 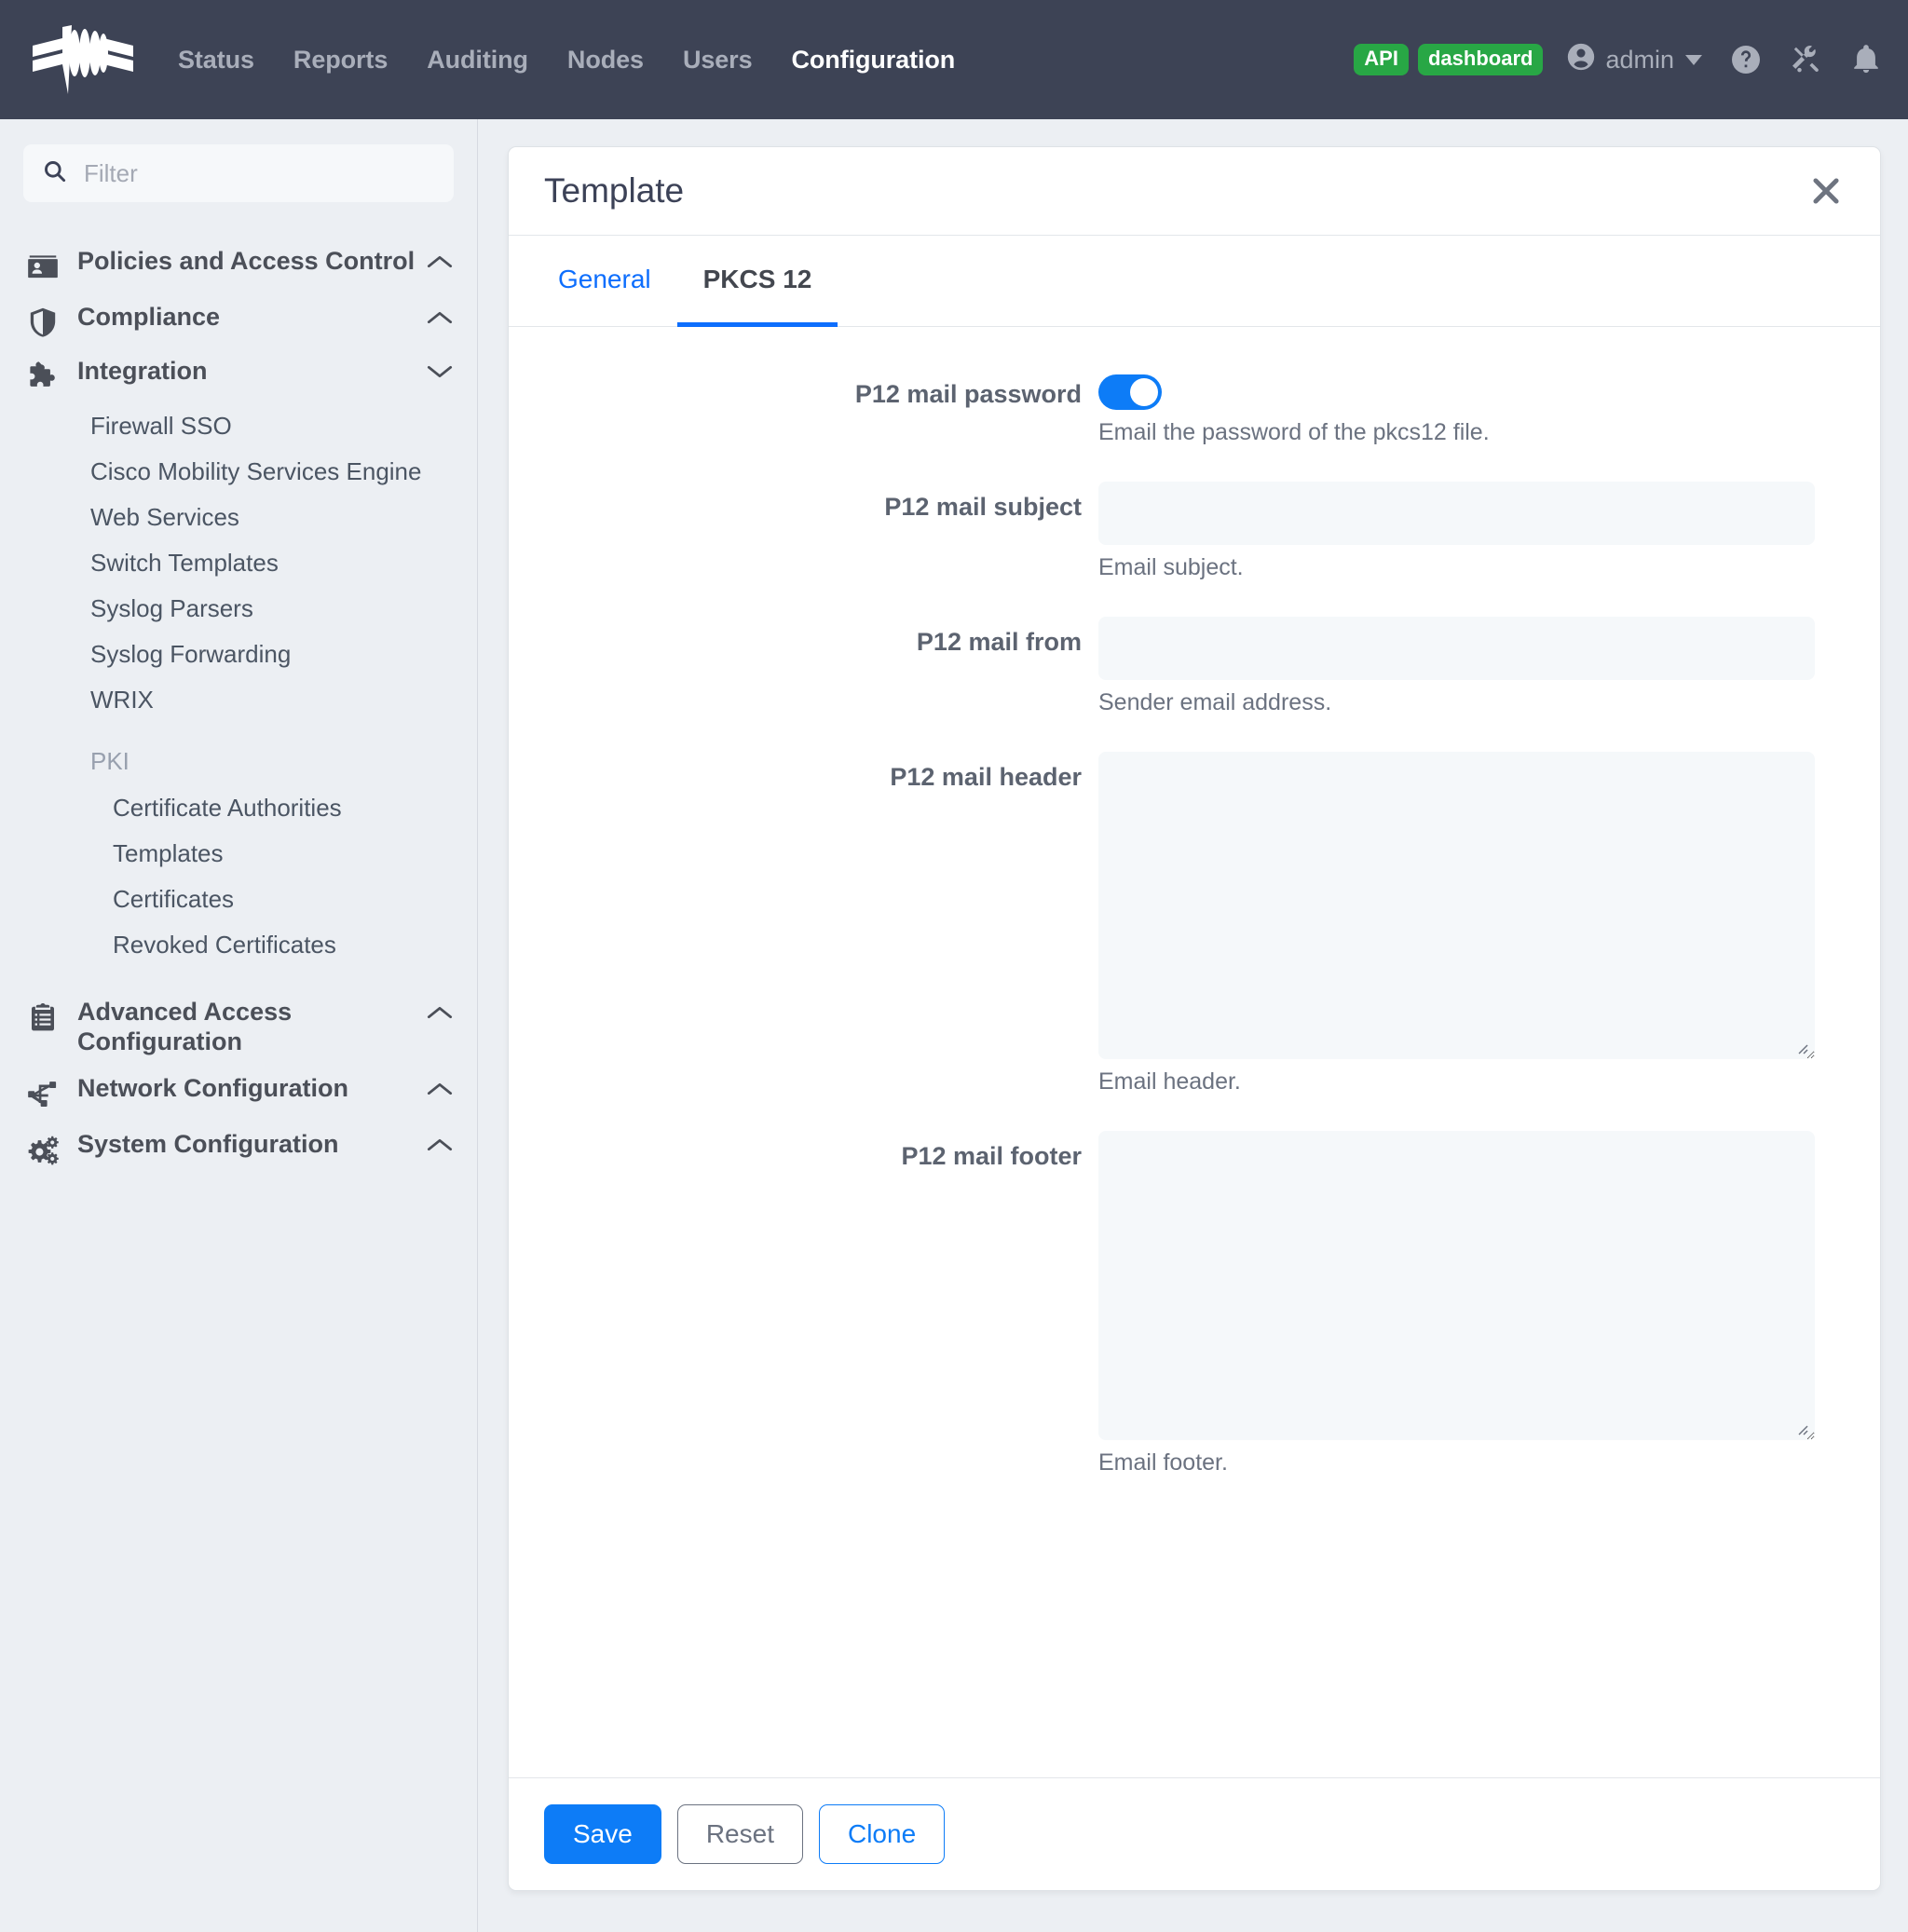 I want to click on field-row-p12-mail-footer: P12 mail footer Email footer., so click(x=1195, y=1316).